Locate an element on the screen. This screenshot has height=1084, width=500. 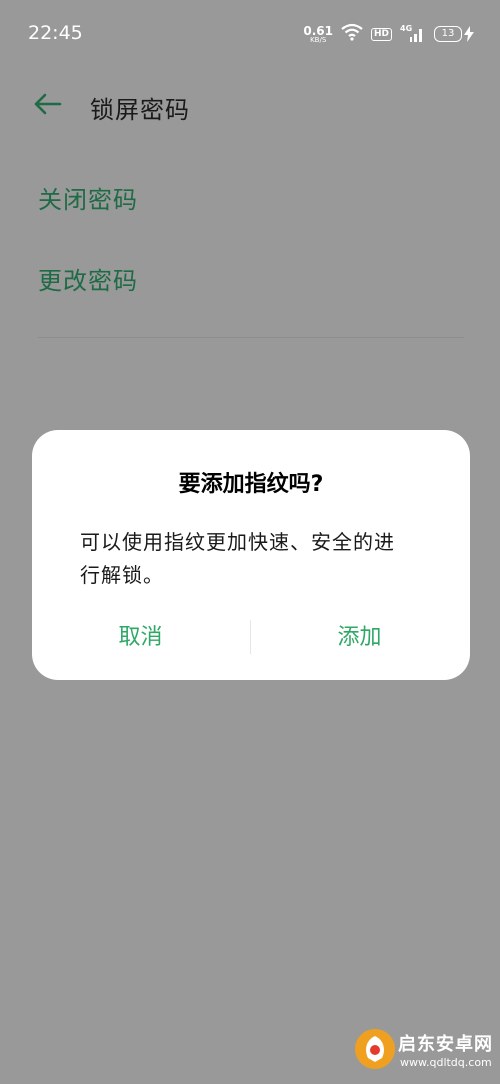
network-speed: 0.61 KB/S is located at coordinates (318, 34).